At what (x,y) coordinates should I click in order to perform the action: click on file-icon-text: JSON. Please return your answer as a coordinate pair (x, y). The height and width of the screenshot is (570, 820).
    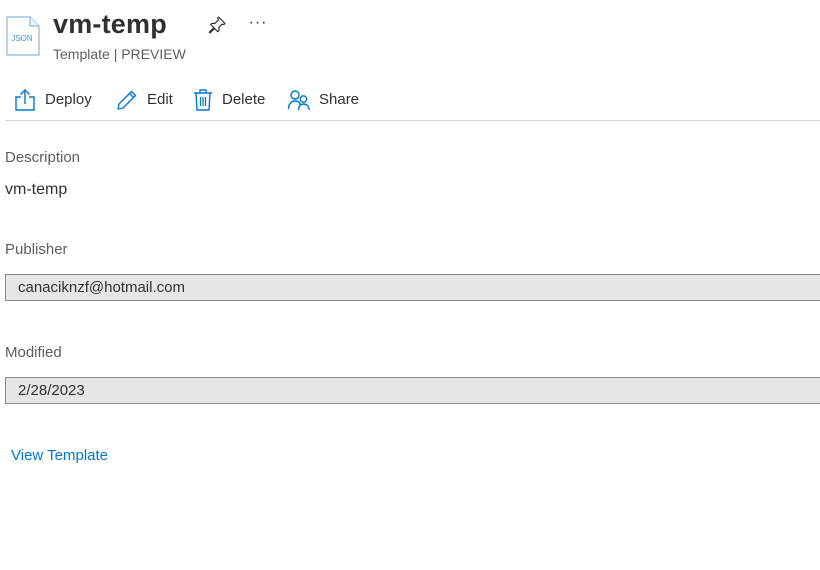
    Looking at the image, I should click on (22, 38).